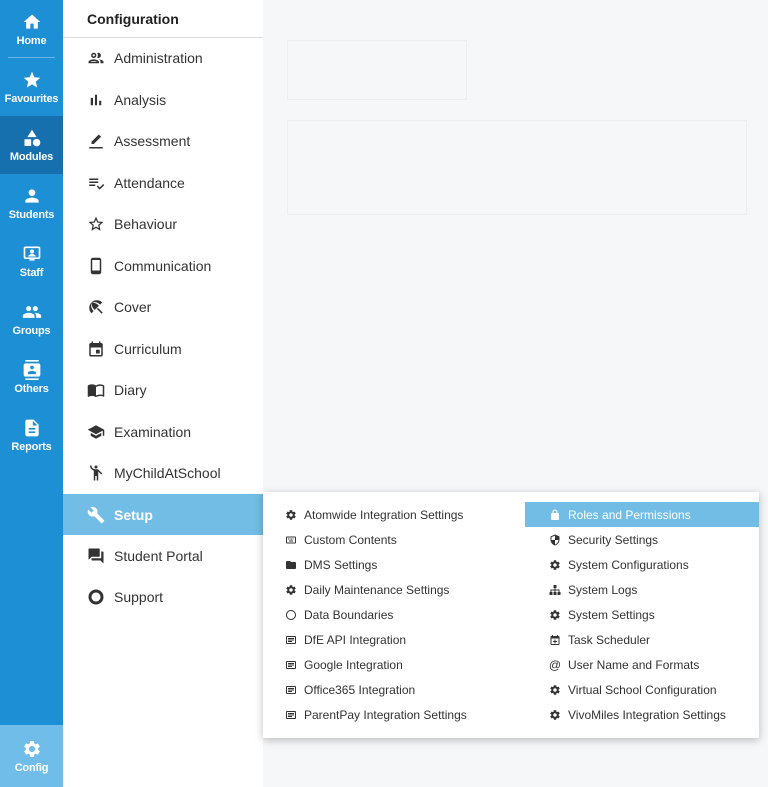  I want to click on flyout-label: Roles and Permissions, so click(629, 514).